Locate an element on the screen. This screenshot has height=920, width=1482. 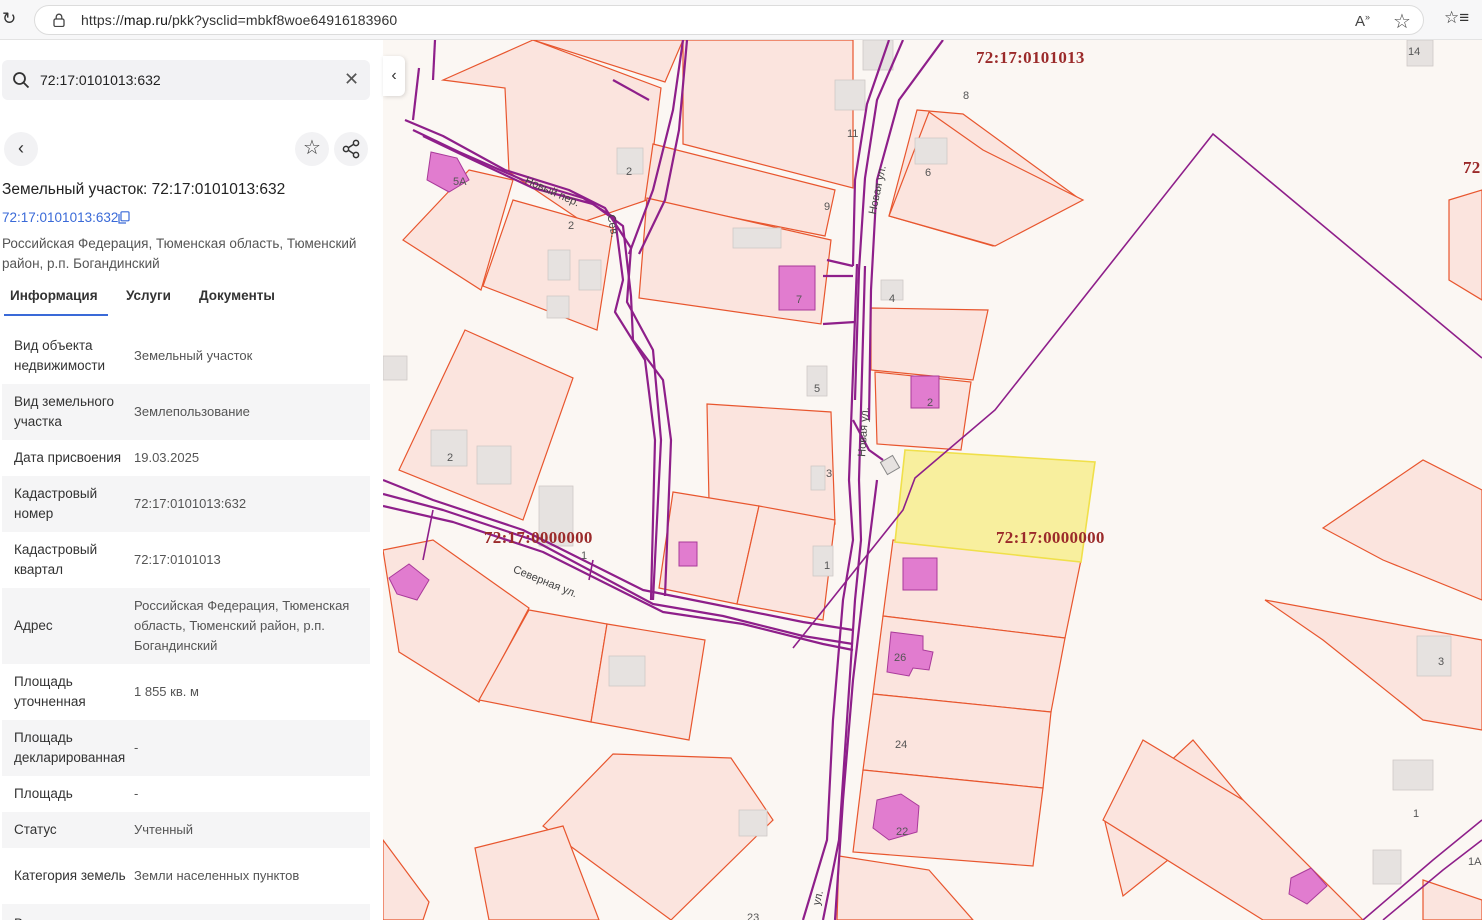
property-row: Кадастровый квартал 72:17:0101013 is located at coordinates (186, 560).